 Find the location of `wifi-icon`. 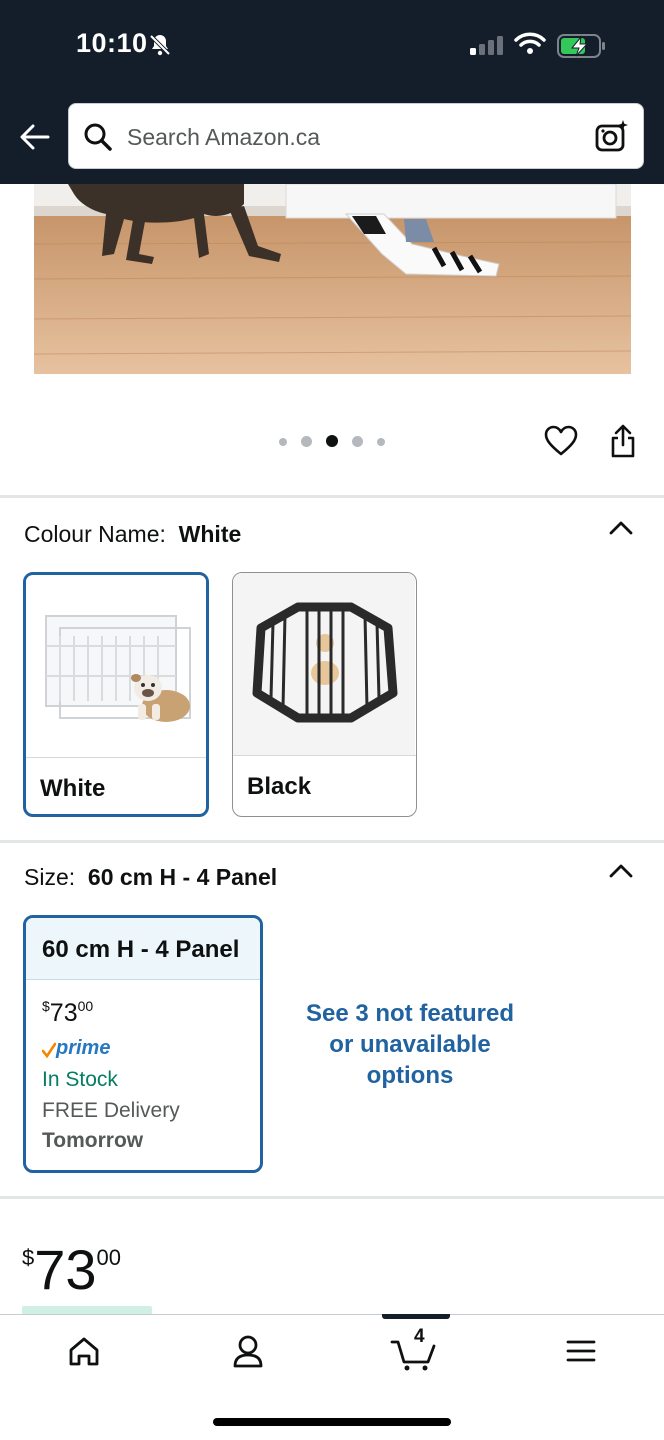

wifi-icon is located at coordinates (530, 43).